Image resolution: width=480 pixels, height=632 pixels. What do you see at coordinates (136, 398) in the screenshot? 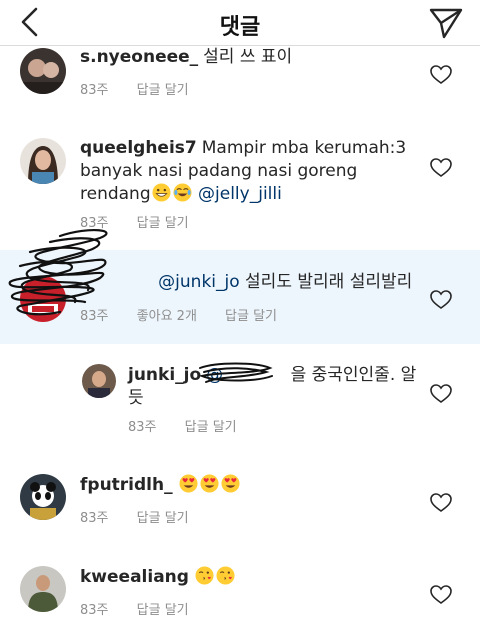
I see `comment-body-line2: 듯` at bounding box center [136, 398].